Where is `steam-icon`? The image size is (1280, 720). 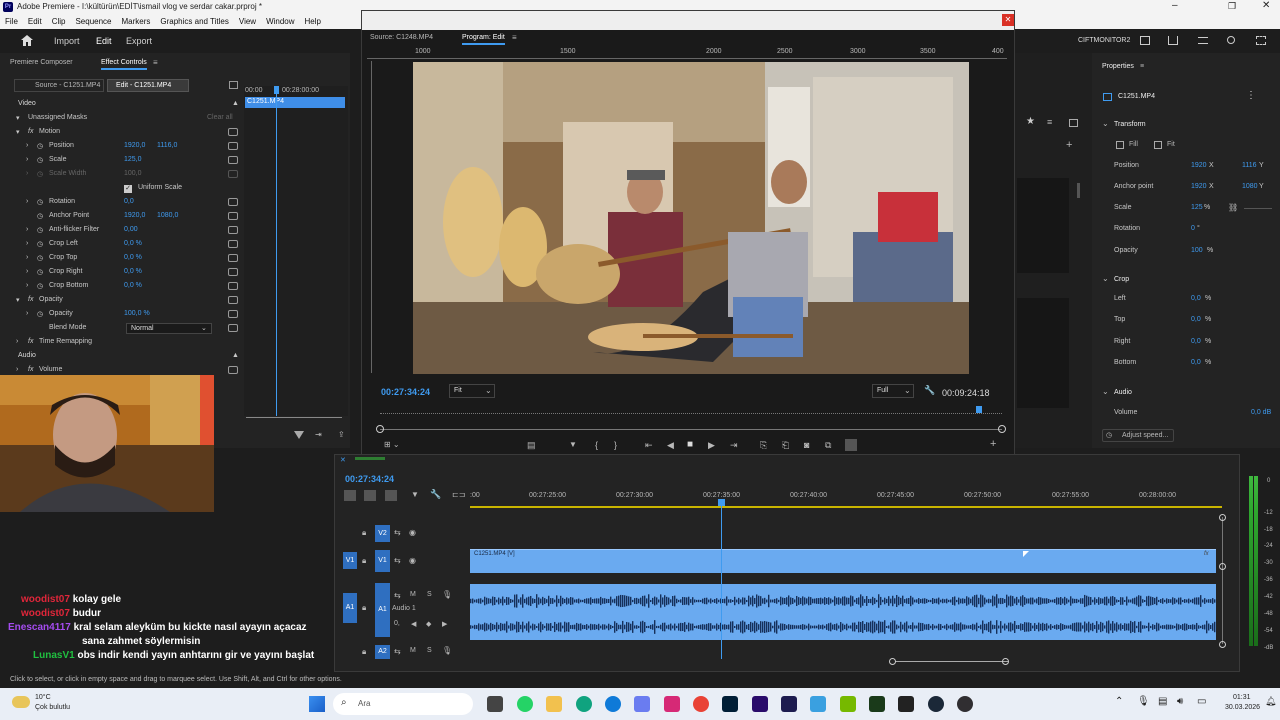
steam-icon is located at coordinates (936, 704).